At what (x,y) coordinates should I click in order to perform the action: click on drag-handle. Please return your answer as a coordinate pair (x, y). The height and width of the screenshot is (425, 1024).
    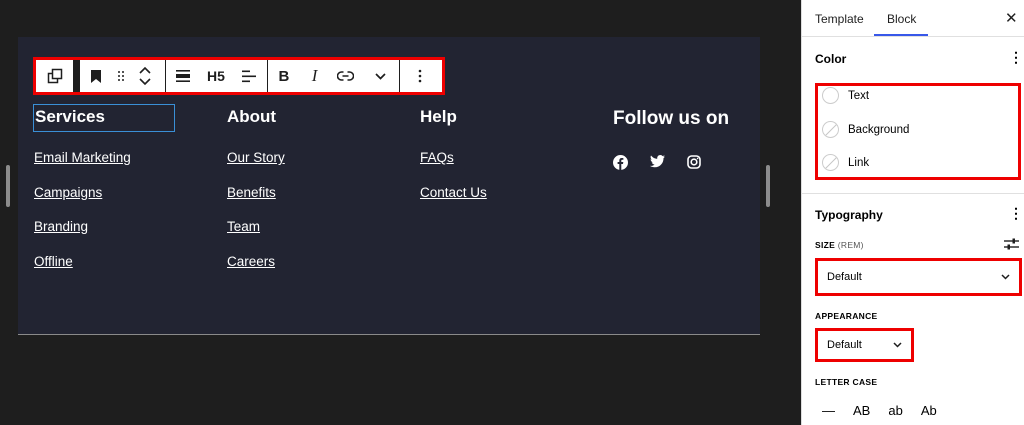
    Looking at the image, I should click on (121, 76).